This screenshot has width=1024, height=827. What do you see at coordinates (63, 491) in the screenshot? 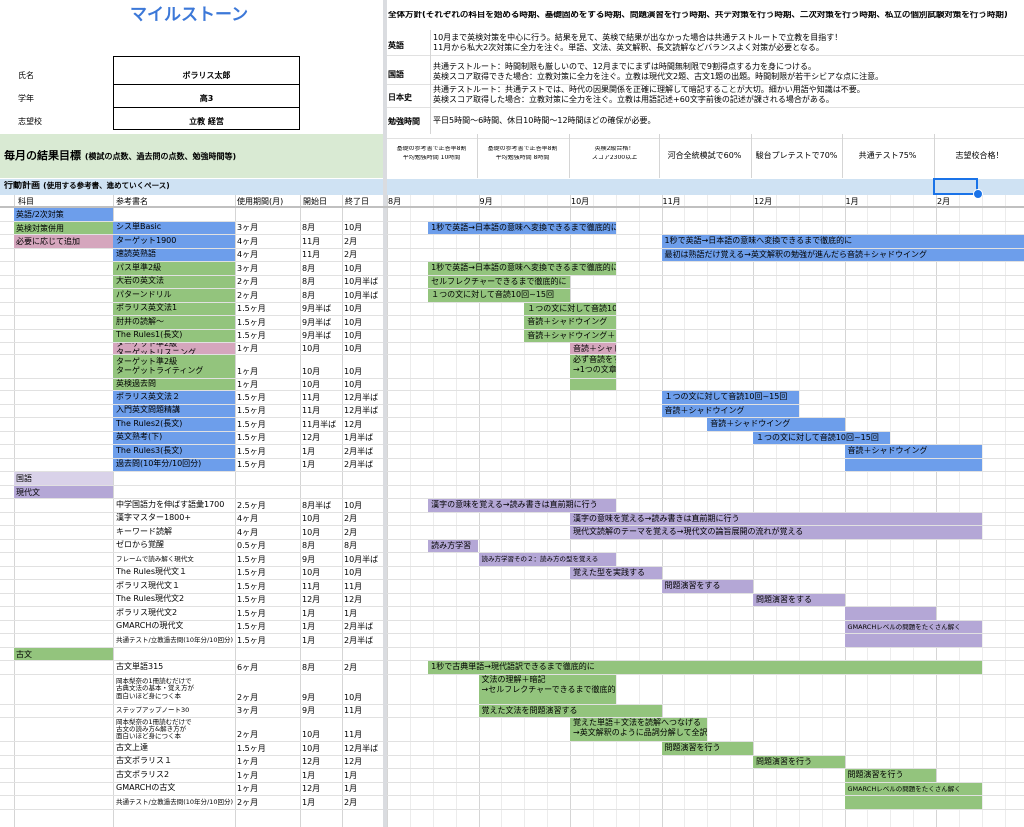
I see `subject-cell: 現代文` at bounding box center [63, 491].